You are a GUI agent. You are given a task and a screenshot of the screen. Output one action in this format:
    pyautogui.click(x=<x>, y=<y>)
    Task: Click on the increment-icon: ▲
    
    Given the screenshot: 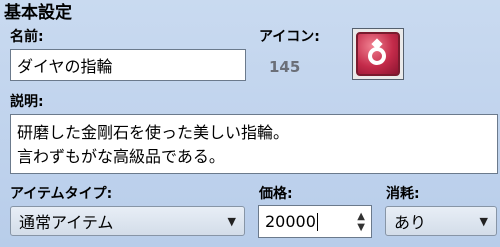 What is the action you would take?
    pyautogui.click(x=361, y=216)
    